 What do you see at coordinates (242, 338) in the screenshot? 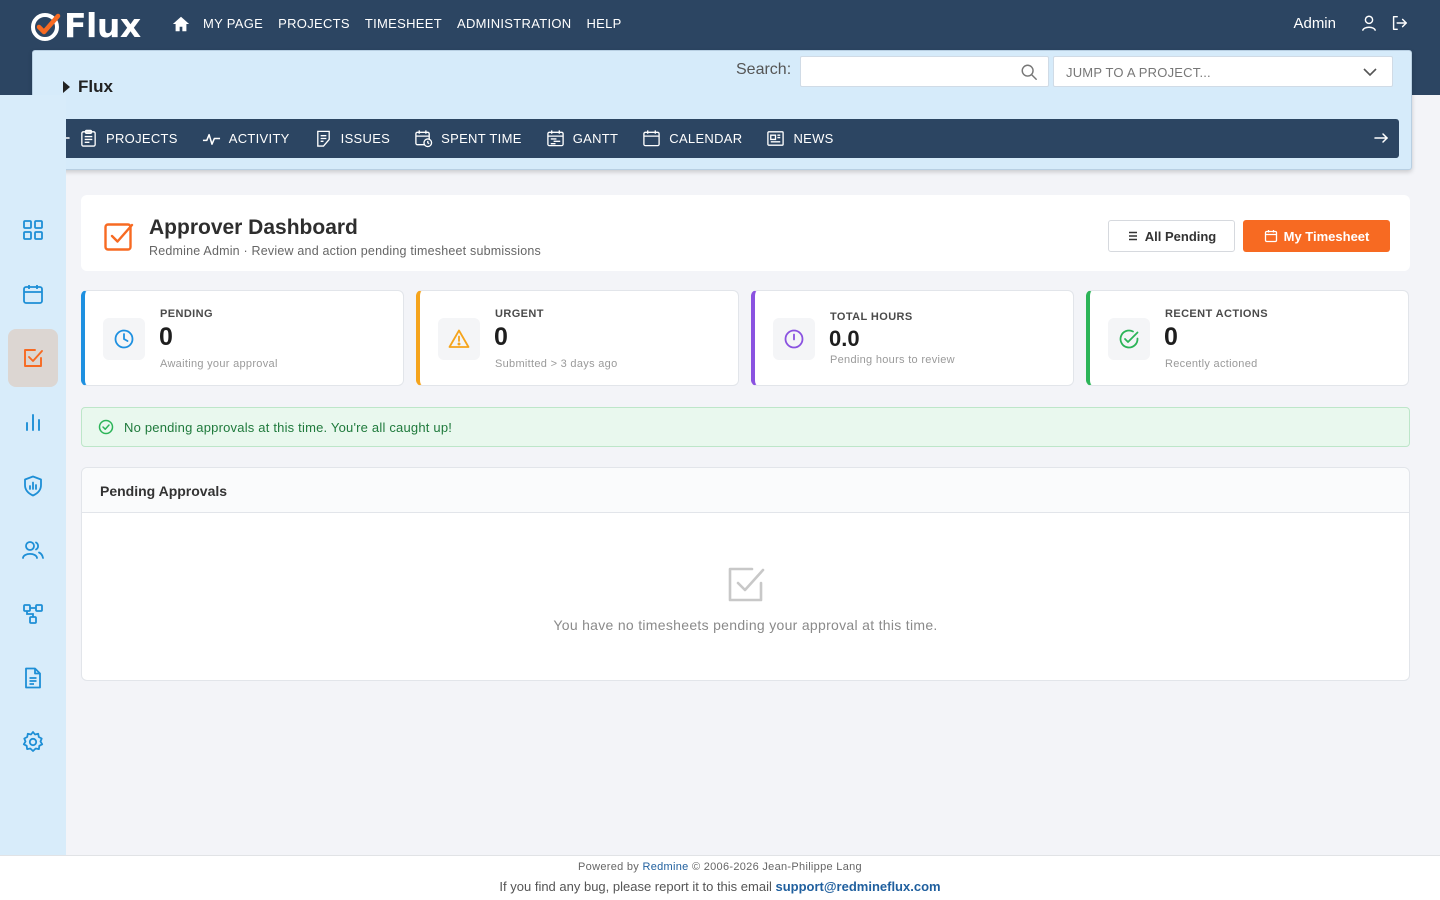
I see `stat-card-pending: PENDING 0 Awaiting your approval` at bounding box center [242, 338].